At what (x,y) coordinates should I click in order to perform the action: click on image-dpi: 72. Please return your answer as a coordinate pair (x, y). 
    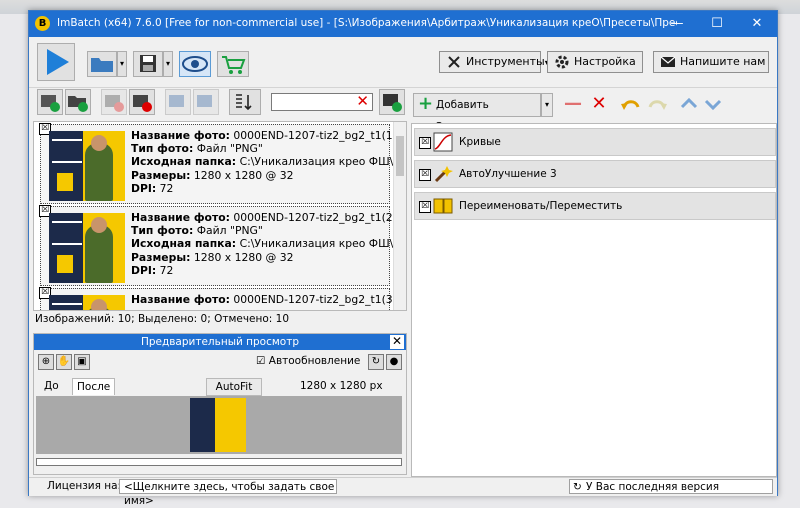
    Looking at the image, I should click on (166, 270).